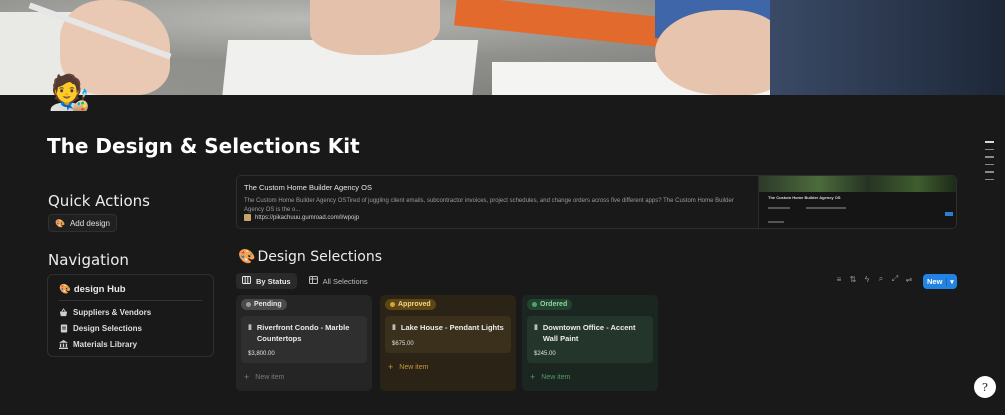 Image resolution: width=1005 pixels, height=415 pixels. Describe the element at coordinates (203, 146) in the screenshot. I see `page-title: The Design & Selections Kit` at that location.